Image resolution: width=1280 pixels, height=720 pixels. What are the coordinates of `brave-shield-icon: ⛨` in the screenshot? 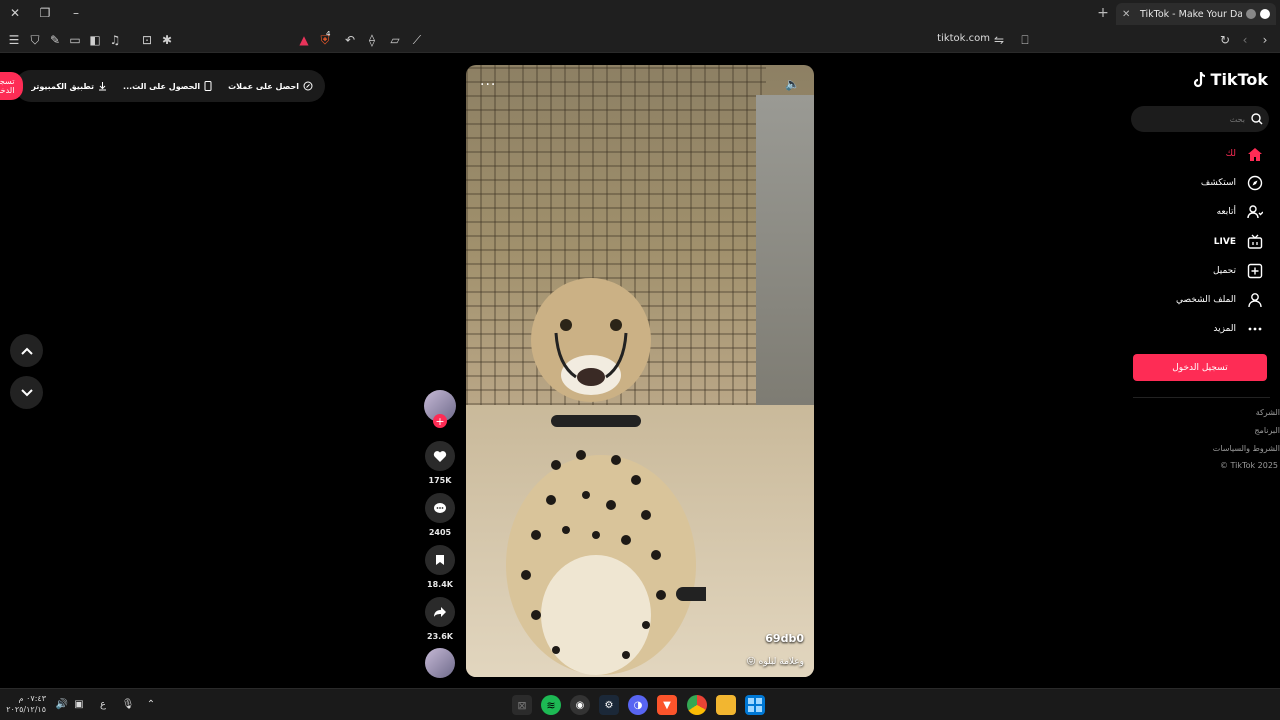 It's located at (325, 40).